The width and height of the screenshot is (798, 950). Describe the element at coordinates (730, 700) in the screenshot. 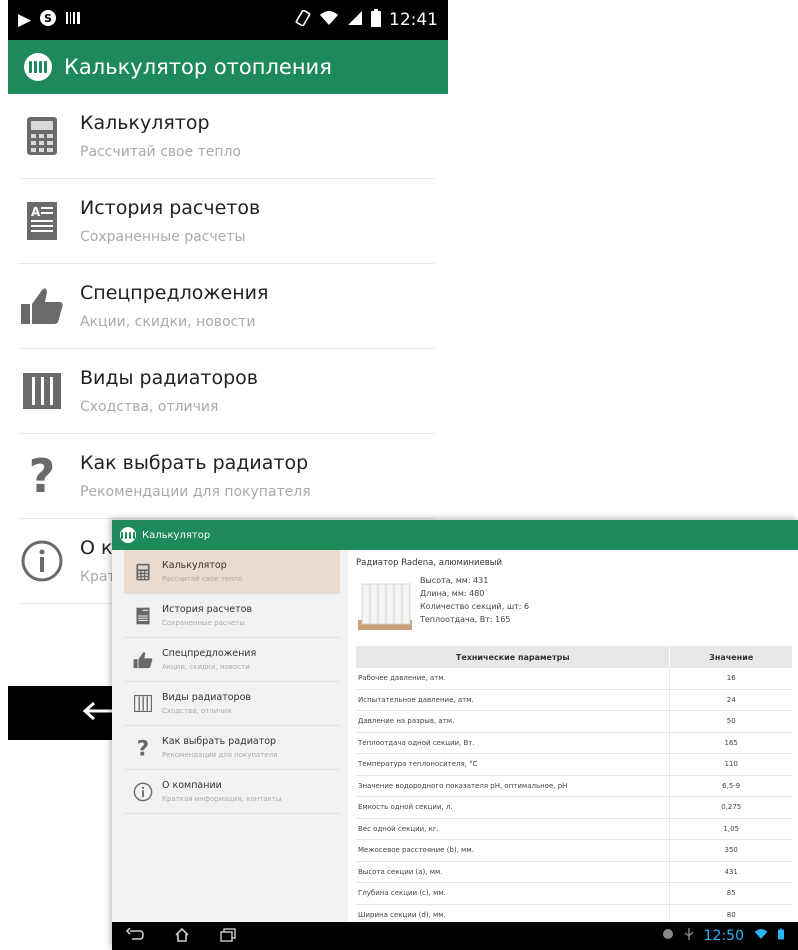

I see `value-cell: 24` at that location.